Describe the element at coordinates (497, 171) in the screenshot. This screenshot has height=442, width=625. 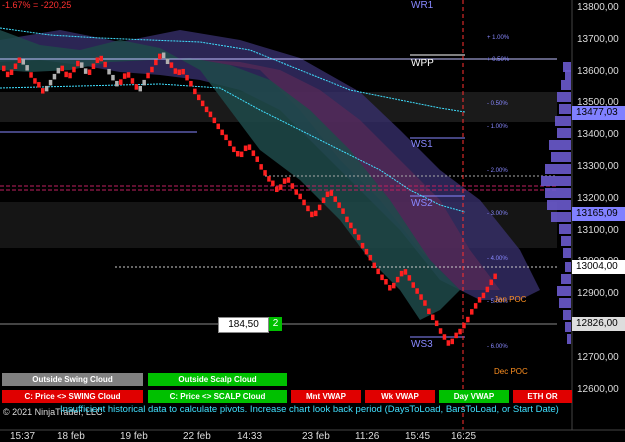
I see `pct-label: - 2.00%` at that location.